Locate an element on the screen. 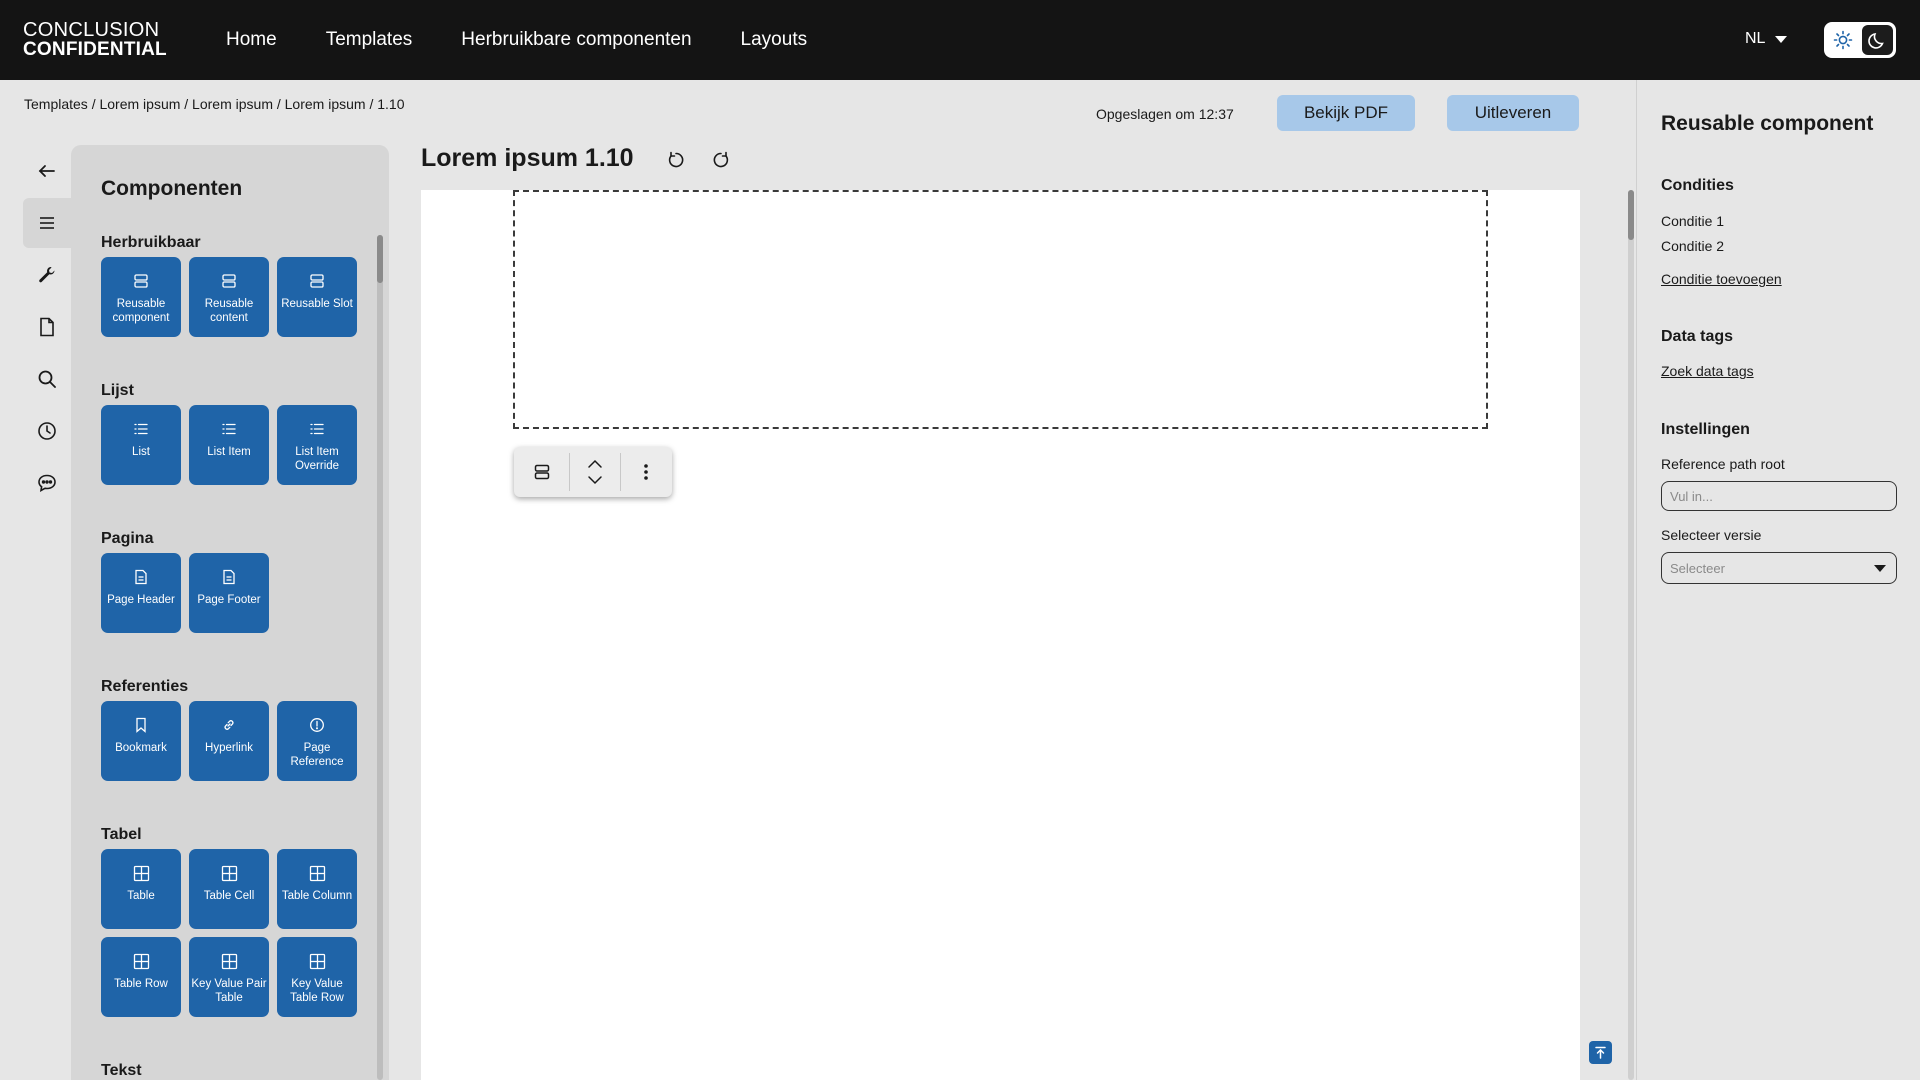 This screenshot has height=1080, width=1920. component-toolbar is located at coordinates (593, 472).